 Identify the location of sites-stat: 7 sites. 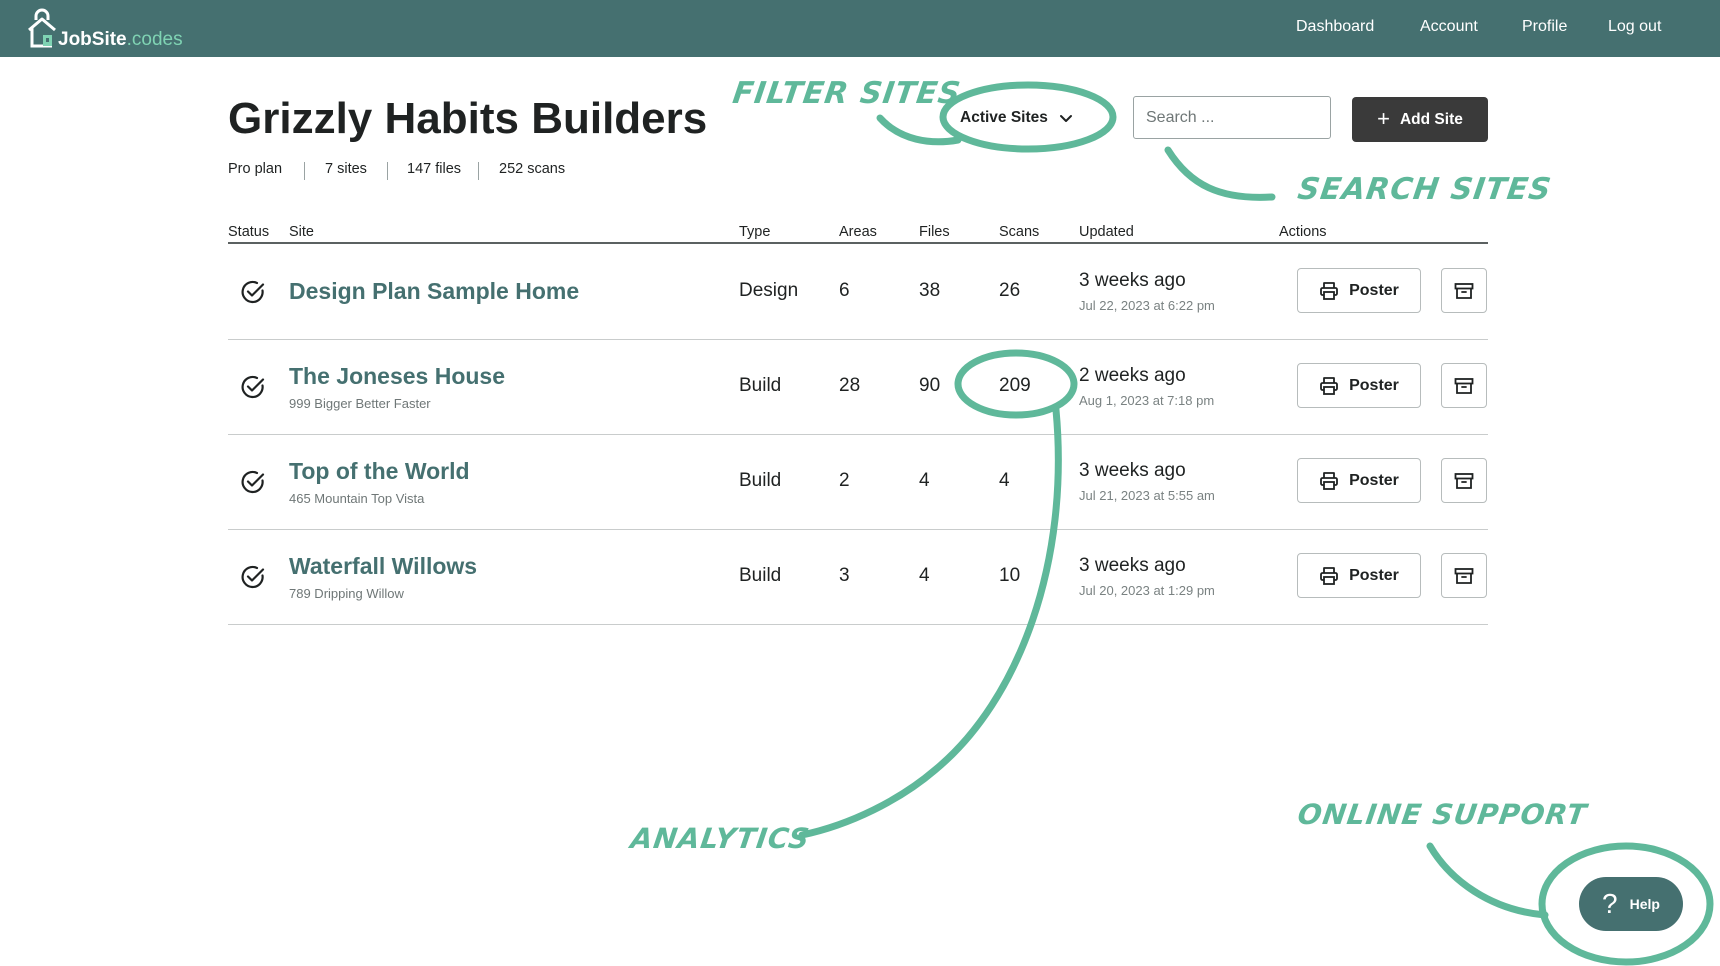
(346, 169).